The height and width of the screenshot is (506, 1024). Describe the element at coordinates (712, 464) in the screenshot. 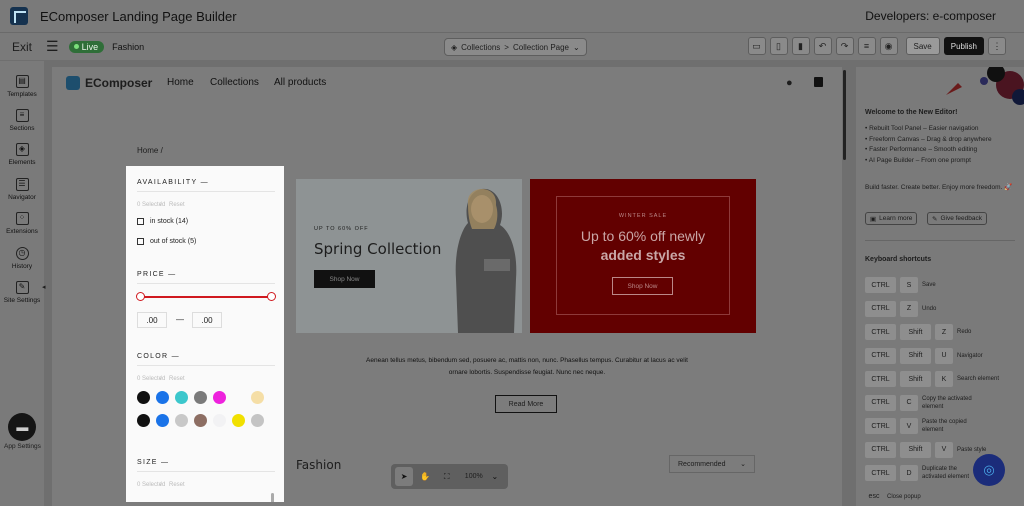

I see `sort-select: Recommended ⌄` at that location.